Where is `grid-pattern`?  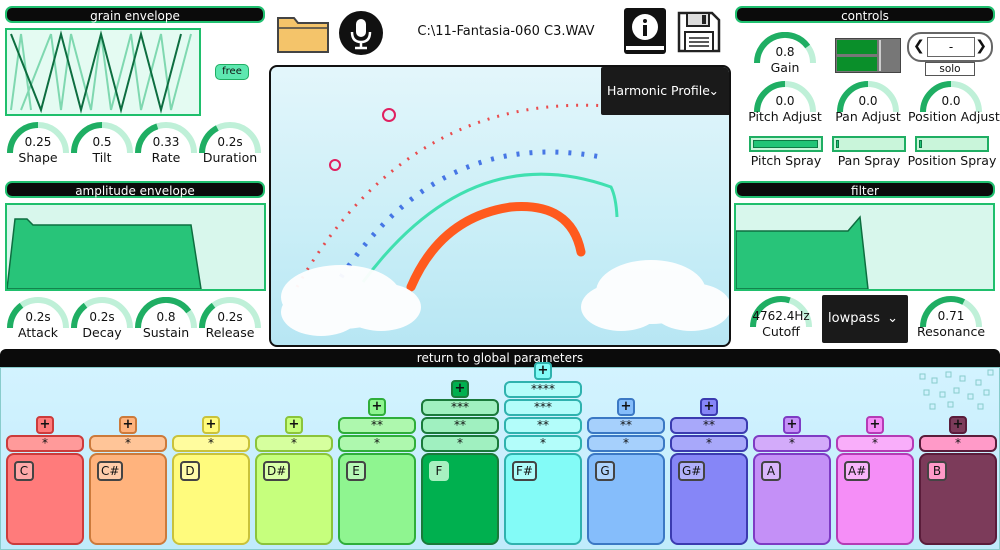 grid-pattern is located at coordinates (957, 391).